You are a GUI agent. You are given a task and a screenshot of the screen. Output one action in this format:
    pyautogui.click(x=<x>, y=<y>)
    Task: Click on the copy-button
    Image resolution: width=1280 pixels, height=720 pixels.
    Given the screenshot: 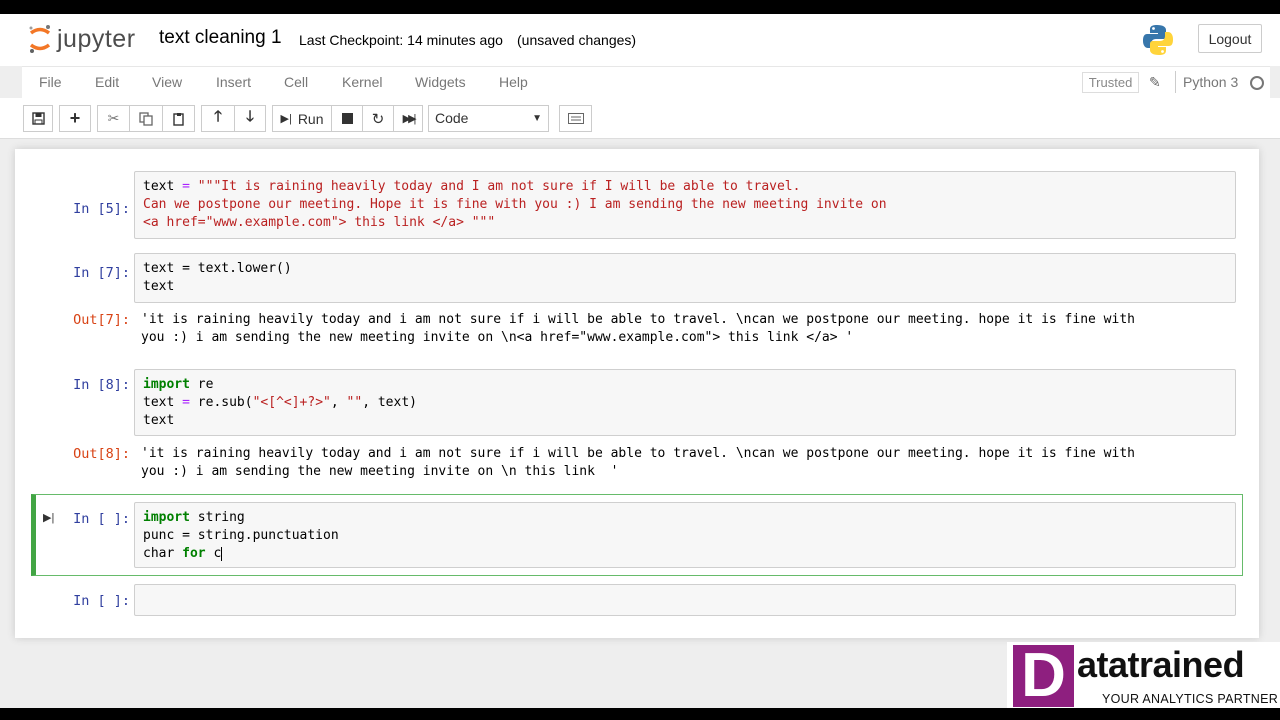 What is the action you would take?
    pyautogui.click(x=145, y=118)
    